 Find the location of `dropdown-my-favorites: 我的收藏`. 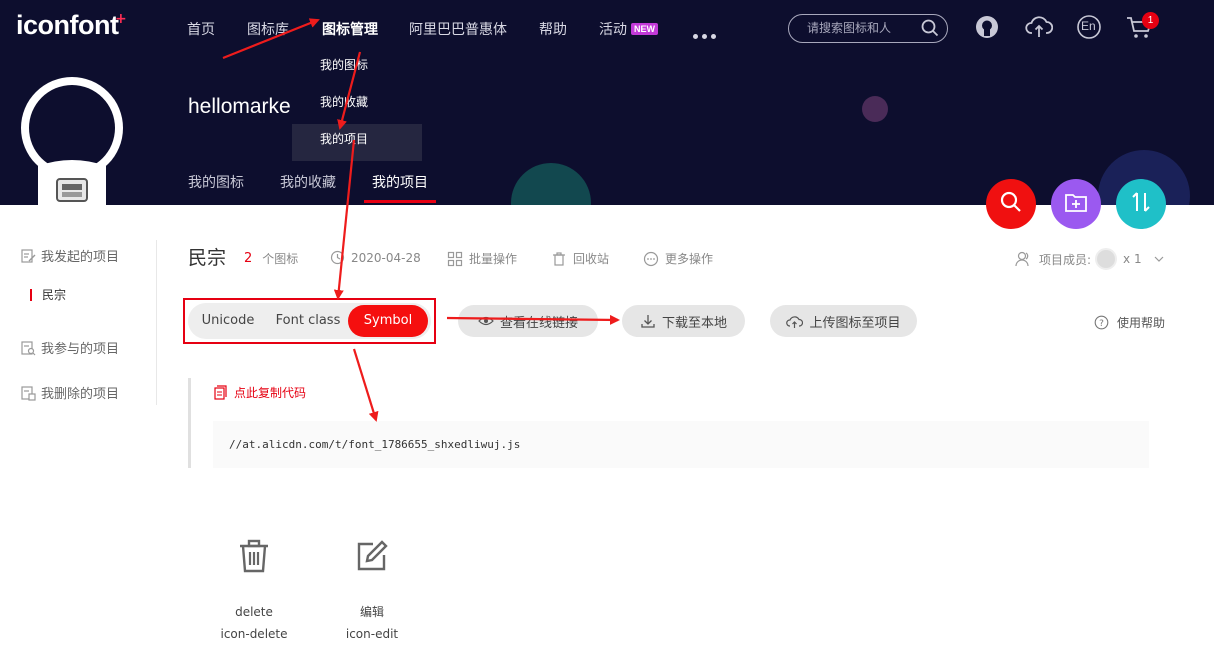

dropdown-my-favorites: 我的收藏 is located at coordinates (357, 105).